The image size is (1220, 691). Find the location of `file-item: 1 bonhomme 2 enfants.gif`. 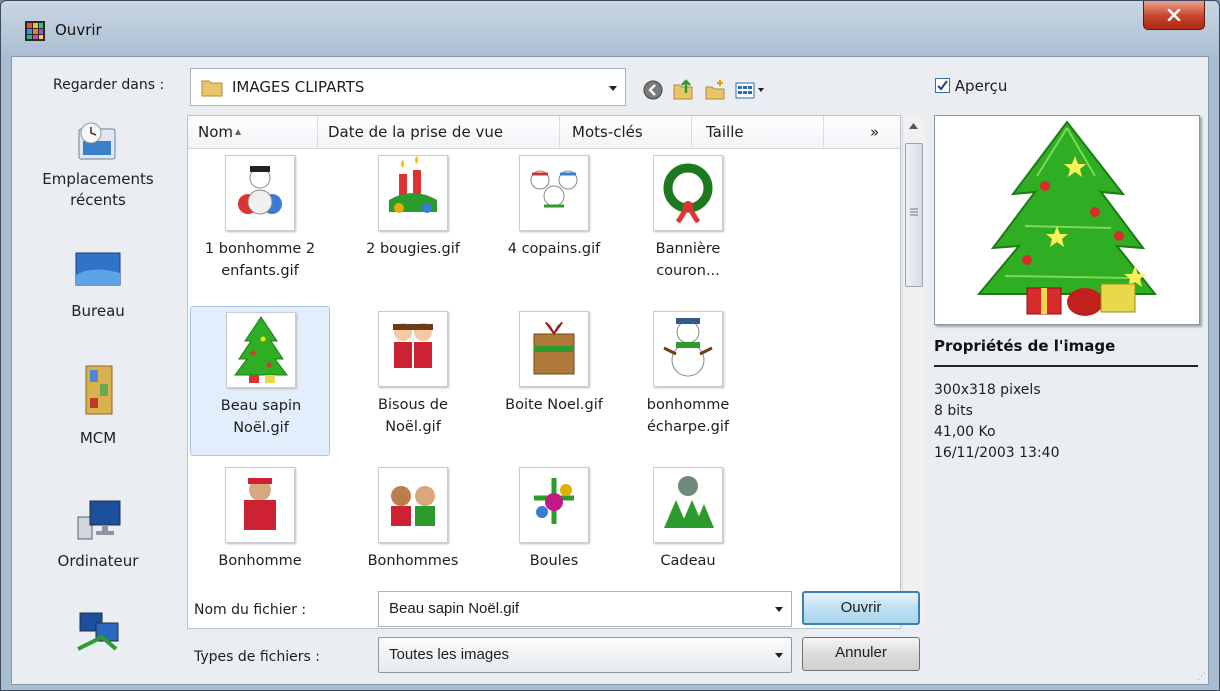

file-item: 1 bonhomme 2 enfants.gif is located at coordinates (260, 225).